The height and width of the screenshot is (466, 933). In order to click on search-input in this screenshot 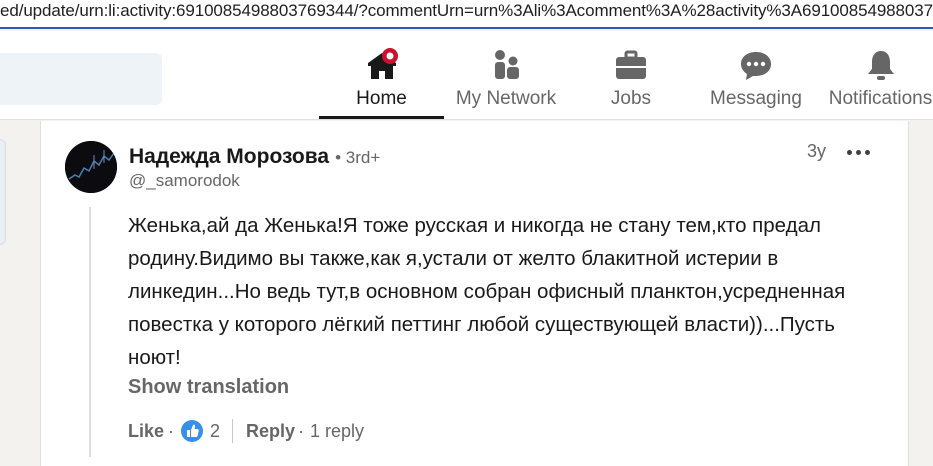, I will do `click(81, 79)`.